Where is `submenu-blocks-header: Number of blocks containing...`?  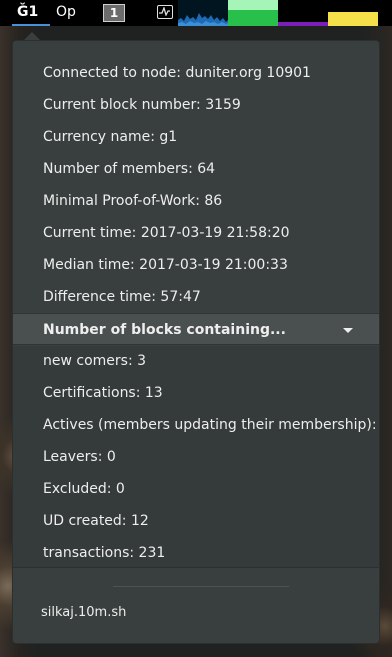 submenu-blocks-header: Number of blocks containing... is located at coordinates (196, 329).